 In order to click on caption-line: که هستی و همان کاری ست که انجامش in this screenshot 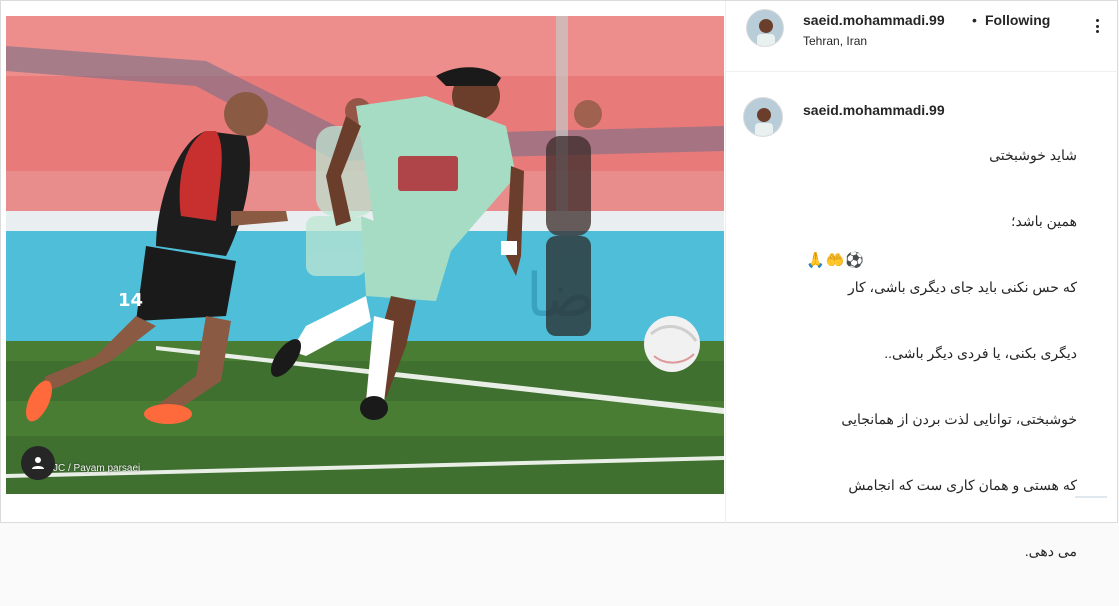, I will do `click(962, 485)`.